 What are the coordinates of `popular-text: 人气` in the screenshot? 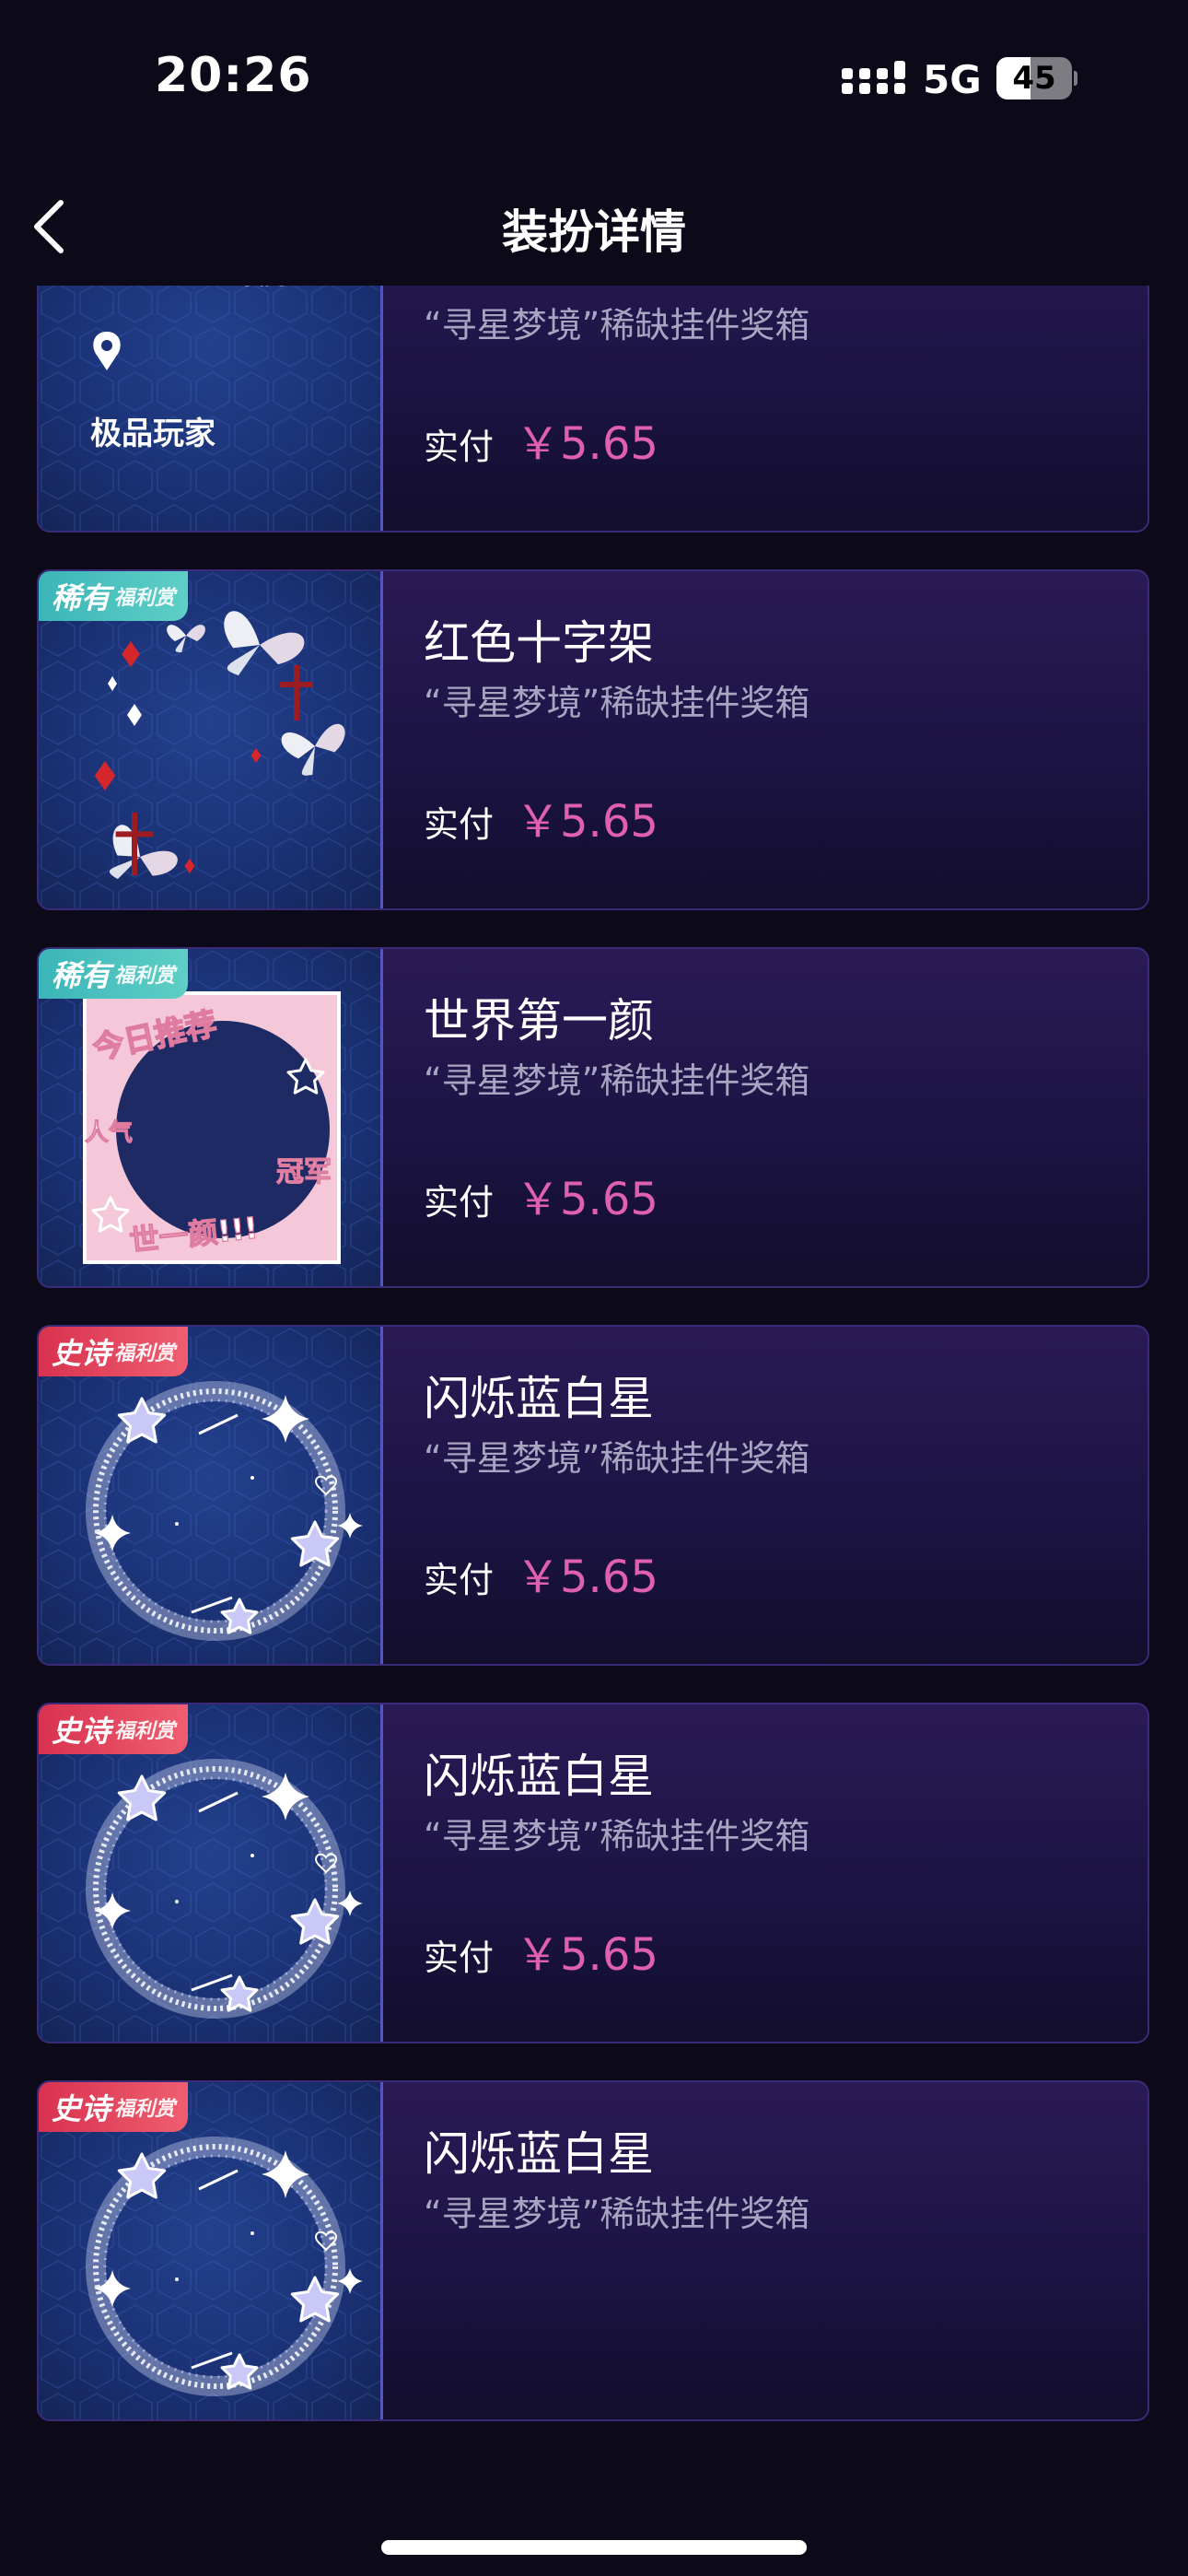 It's located at (109, 1132).